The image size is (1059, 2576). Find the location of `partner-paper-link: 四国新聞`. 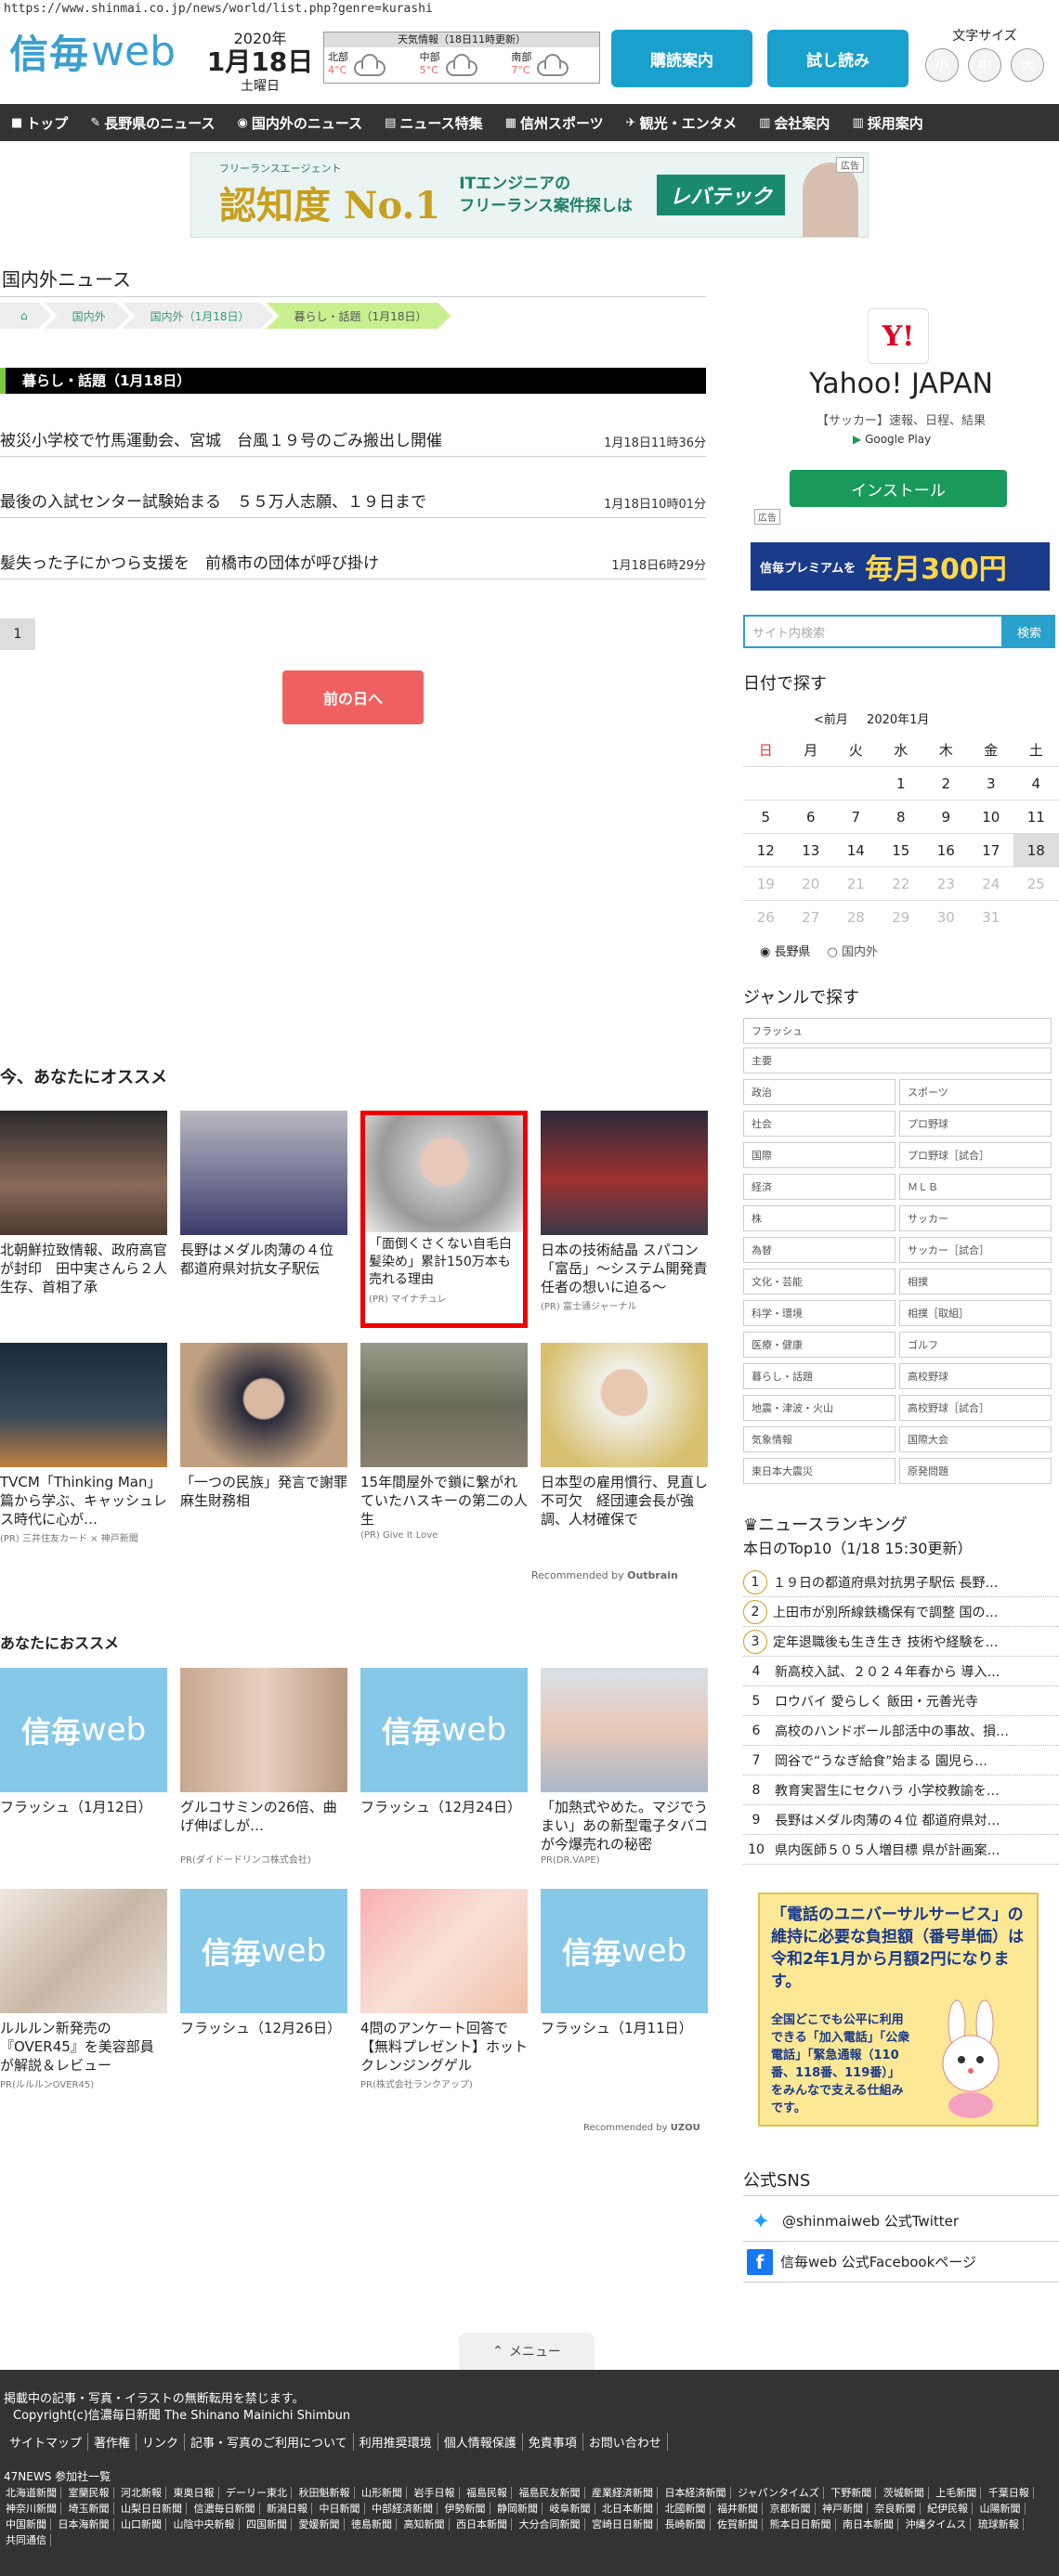

partner-paper-link: 四国新聞 is located at coordinates (267, 2524).